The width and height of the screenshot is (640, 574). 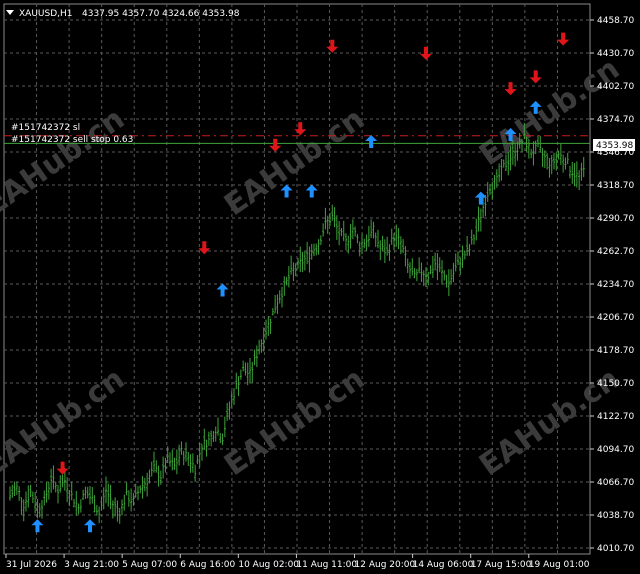 What do you see at coordinates (161, 14) in the screenshot?
I see `ohlc-values: 4337.95 4357.70 4324.66 4353.98` at bounding box center [161, 14].